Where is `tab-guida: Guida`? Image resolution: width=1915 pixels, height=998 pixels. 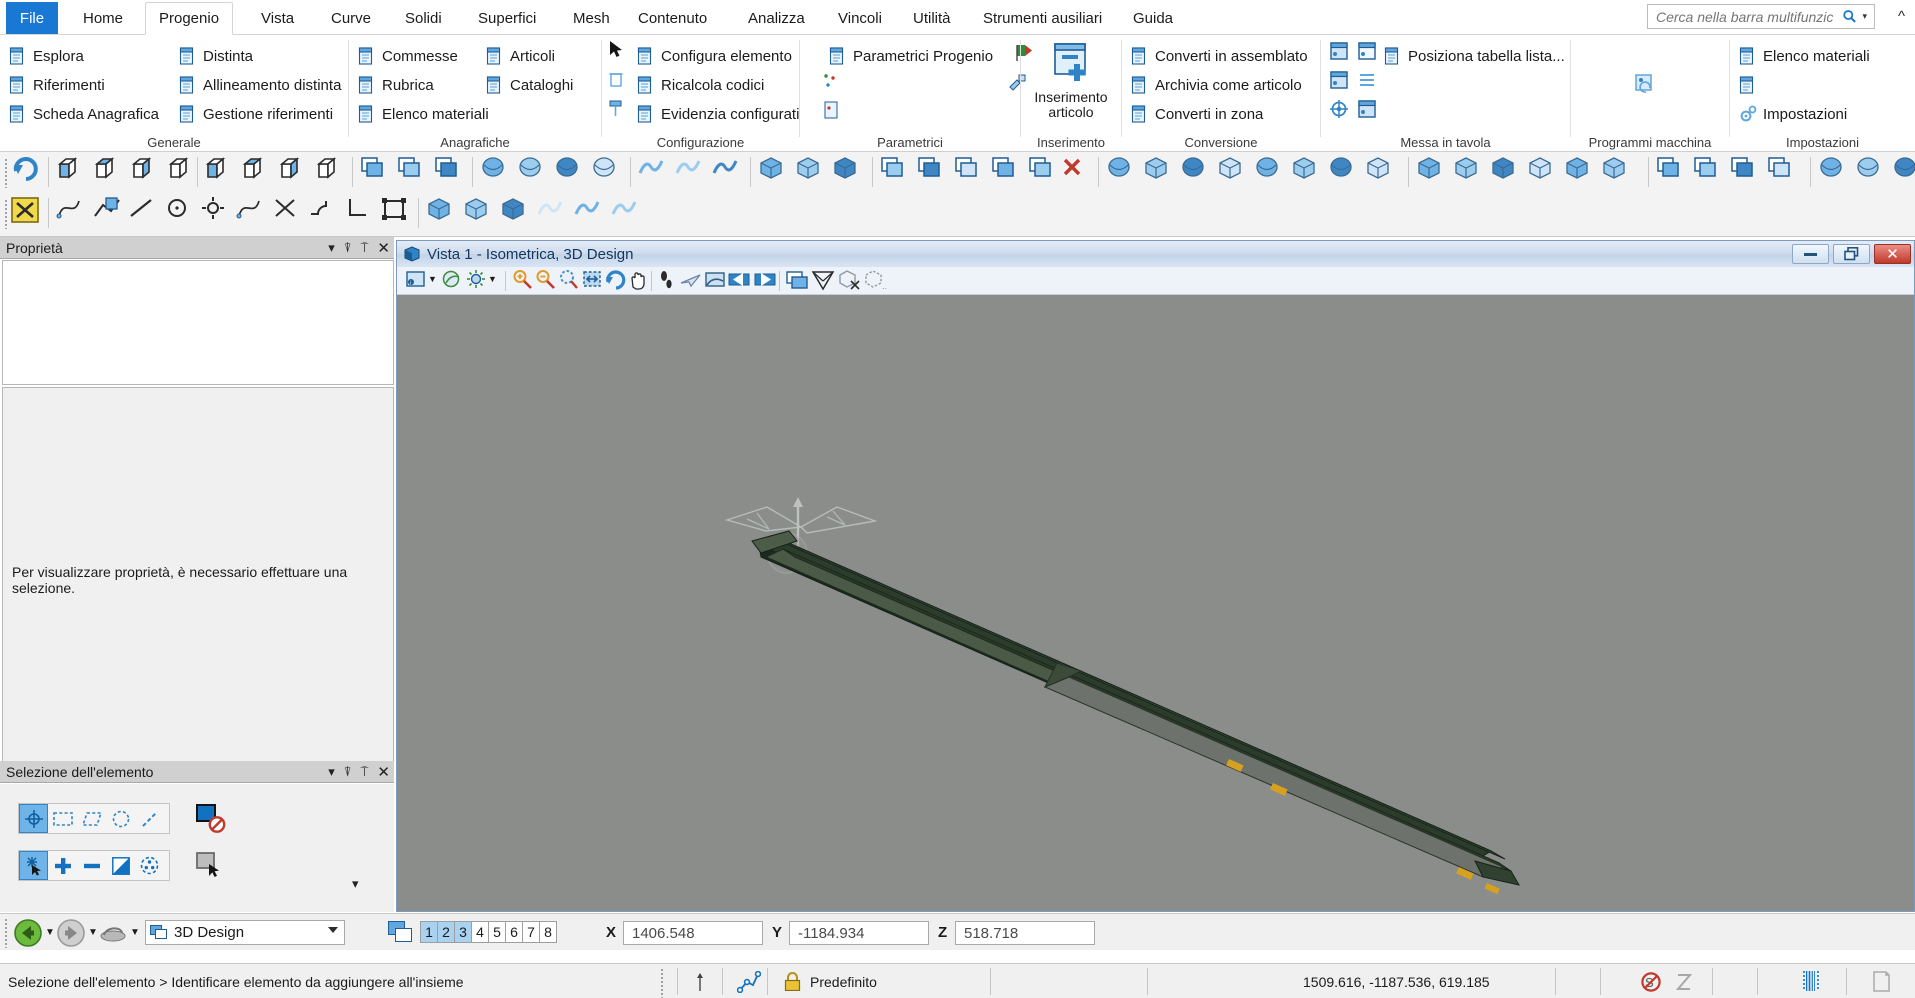 tab-guida: Guida is located at coordinates (1153, 18).